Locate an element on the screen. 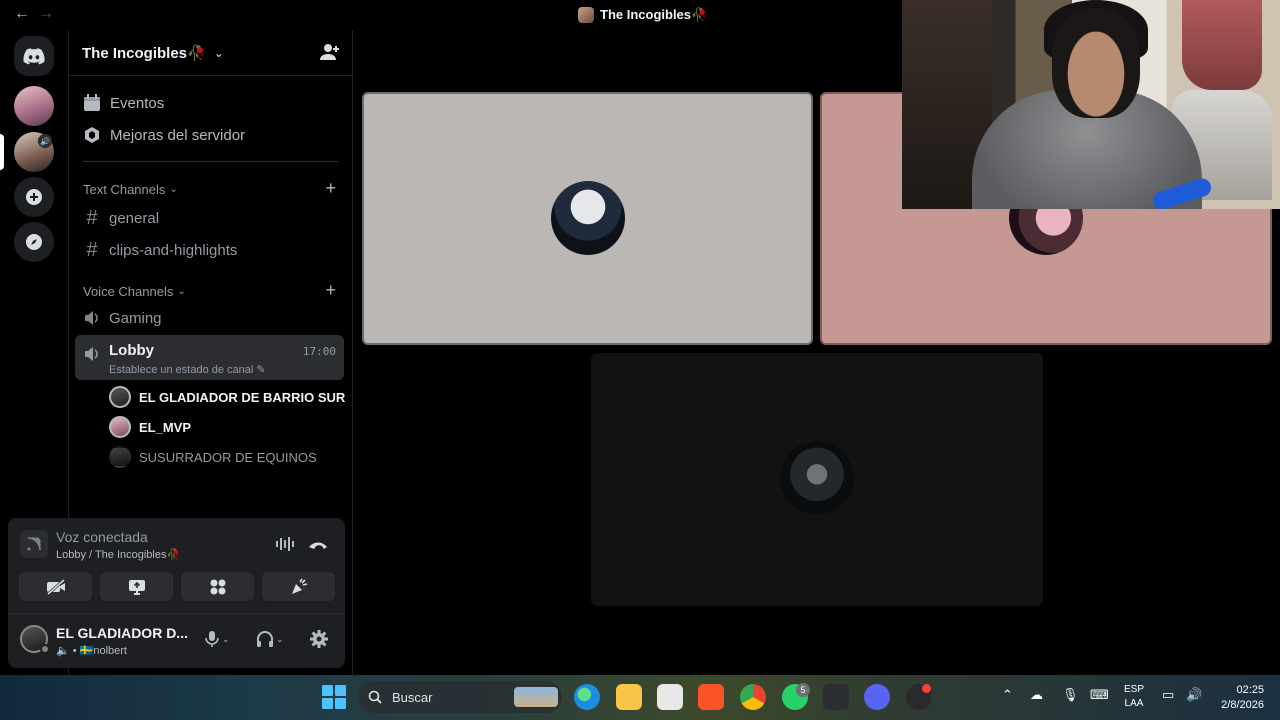 Image resolution: width=1280 pixels, height=720 pixels. category-text-channels: Text Channels ⌄ is located at coordinates (130, 189).